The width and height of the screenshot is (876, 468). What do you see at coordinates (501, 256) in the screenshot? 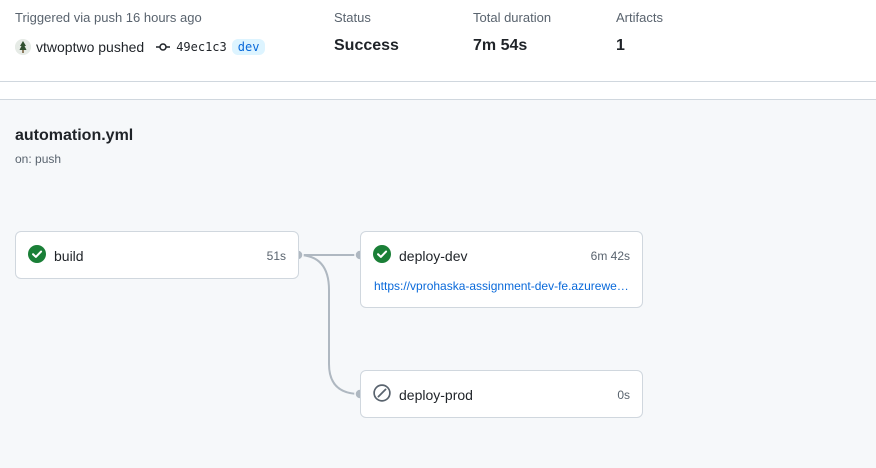
I see `job-header: deploy-dev 6m 42s` at bounding box center [501, 256].